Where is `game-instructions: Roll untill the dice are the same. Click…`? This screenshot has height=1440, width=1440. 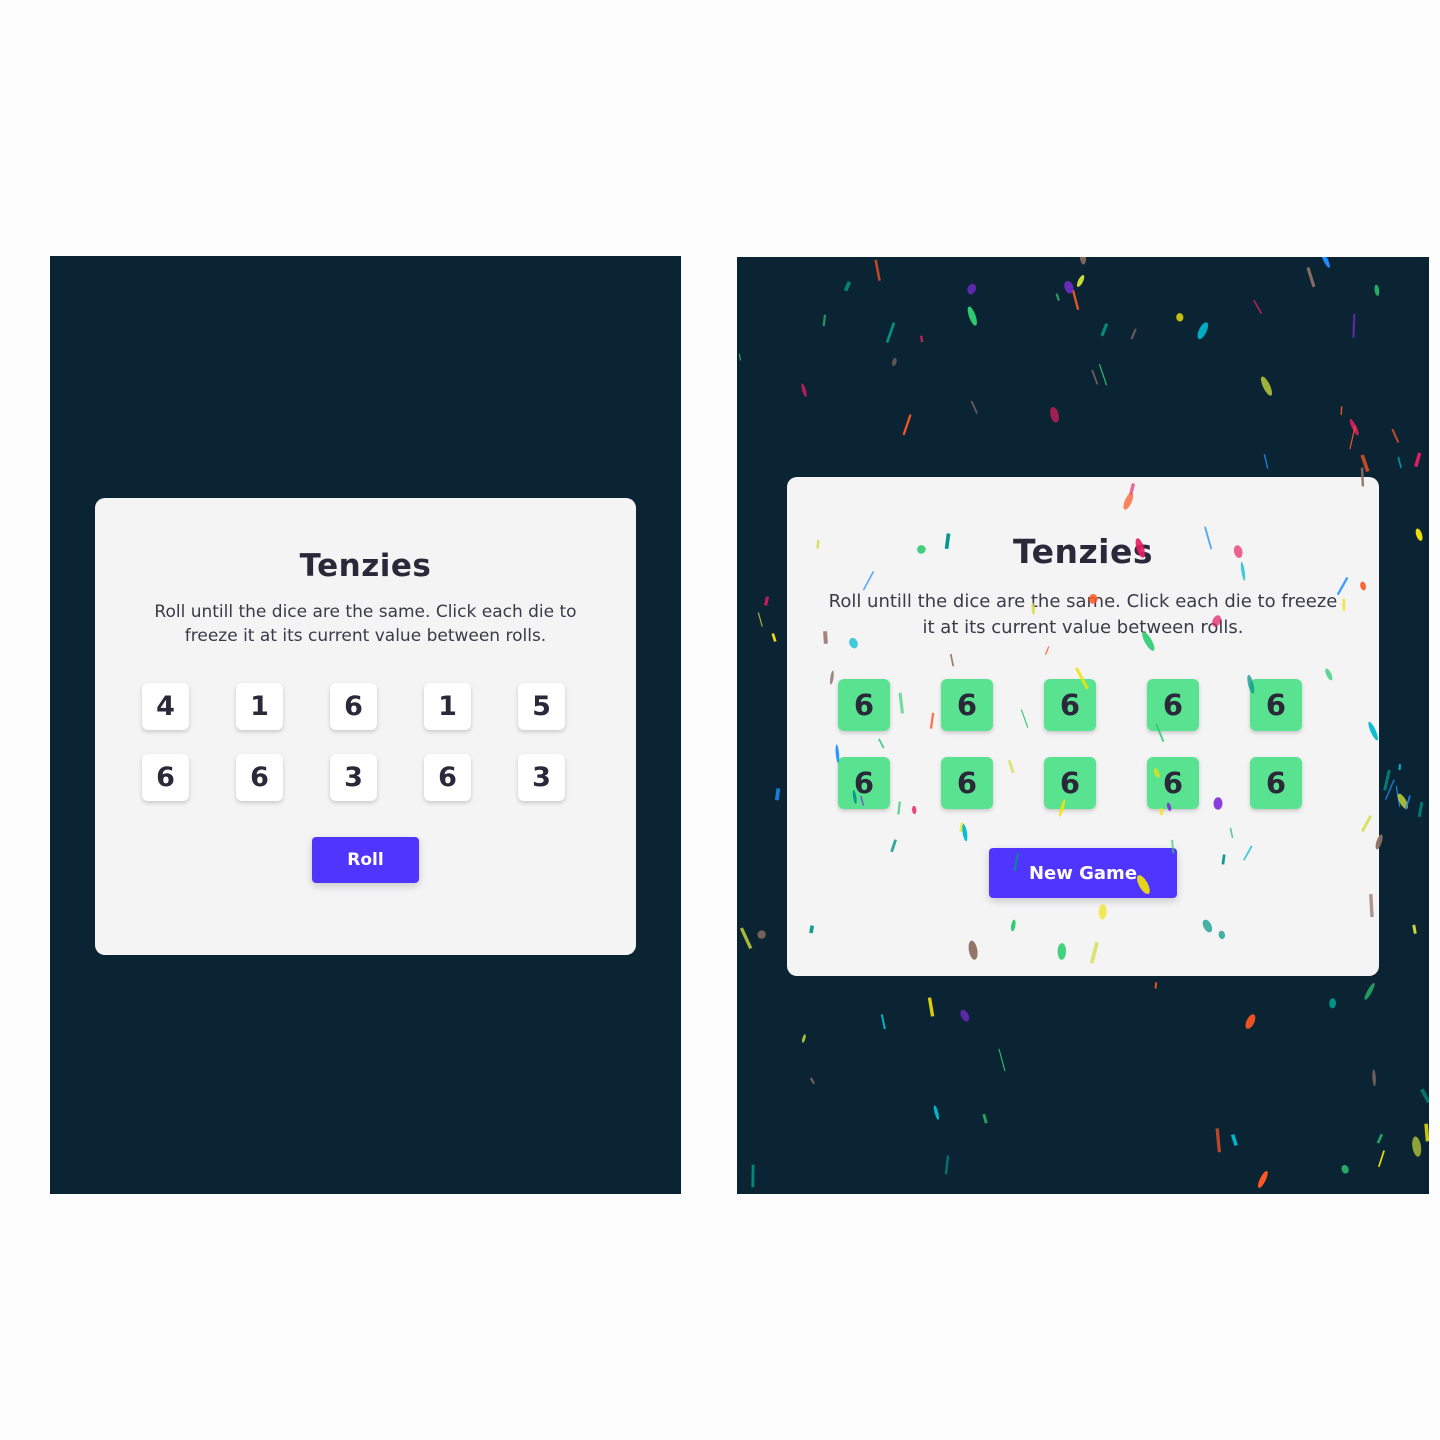
game-instructions: Roll untill the dice are the same. Click… is located at coordinates (1083, 614).